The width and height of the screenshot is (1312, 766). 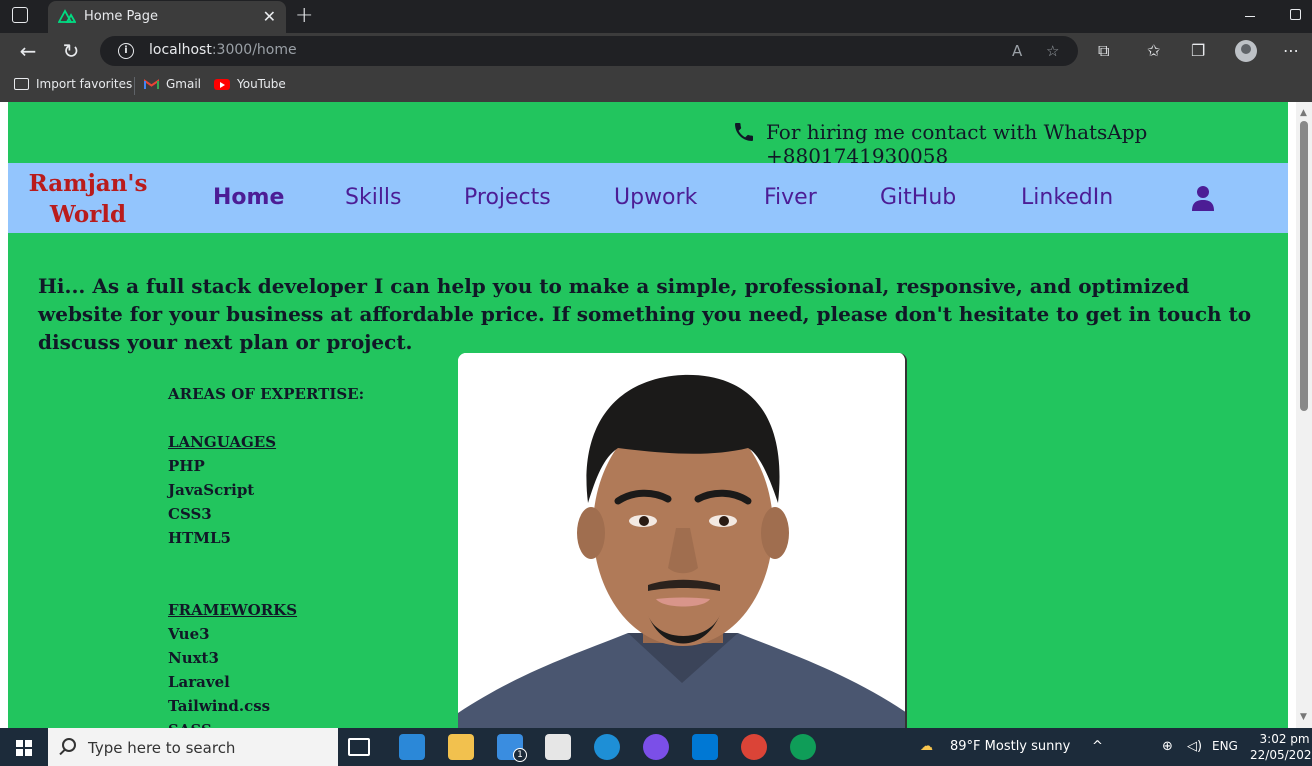 What do you see at coordinates (1052, 51) in the screenshot?
I see `add-favorite-icon: ☆` at bounding box center [1052, 51].